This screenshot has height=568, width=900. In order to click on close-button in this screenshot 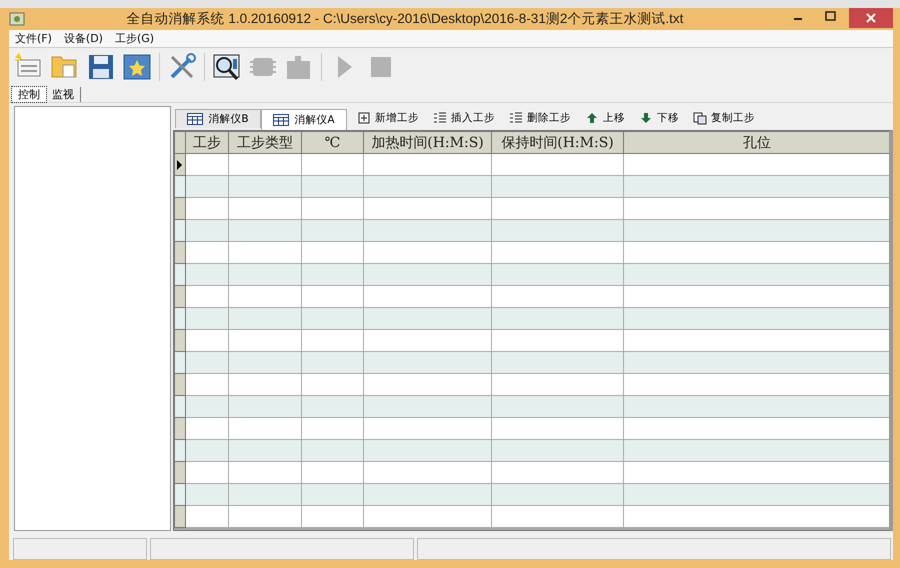, I will do `click(871, 18)`.